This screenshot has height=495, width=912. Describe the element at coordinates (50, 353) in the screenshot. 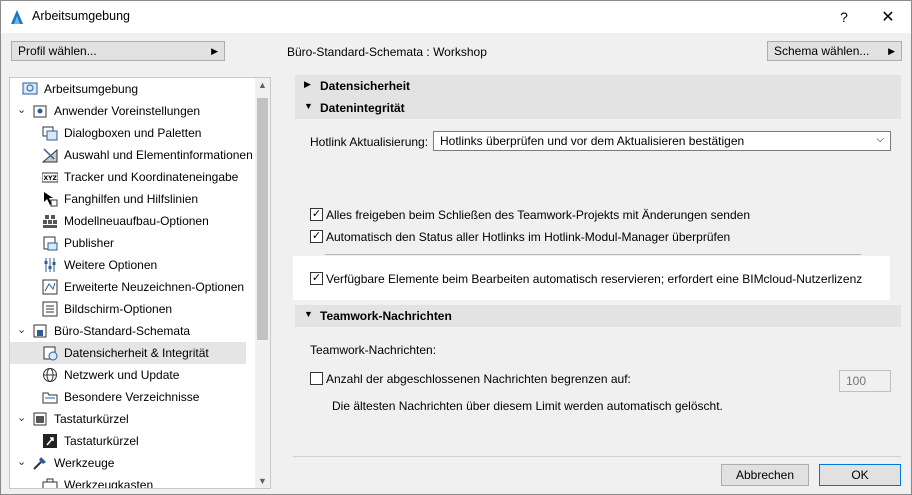

I see `data-safety-icon` at that location.